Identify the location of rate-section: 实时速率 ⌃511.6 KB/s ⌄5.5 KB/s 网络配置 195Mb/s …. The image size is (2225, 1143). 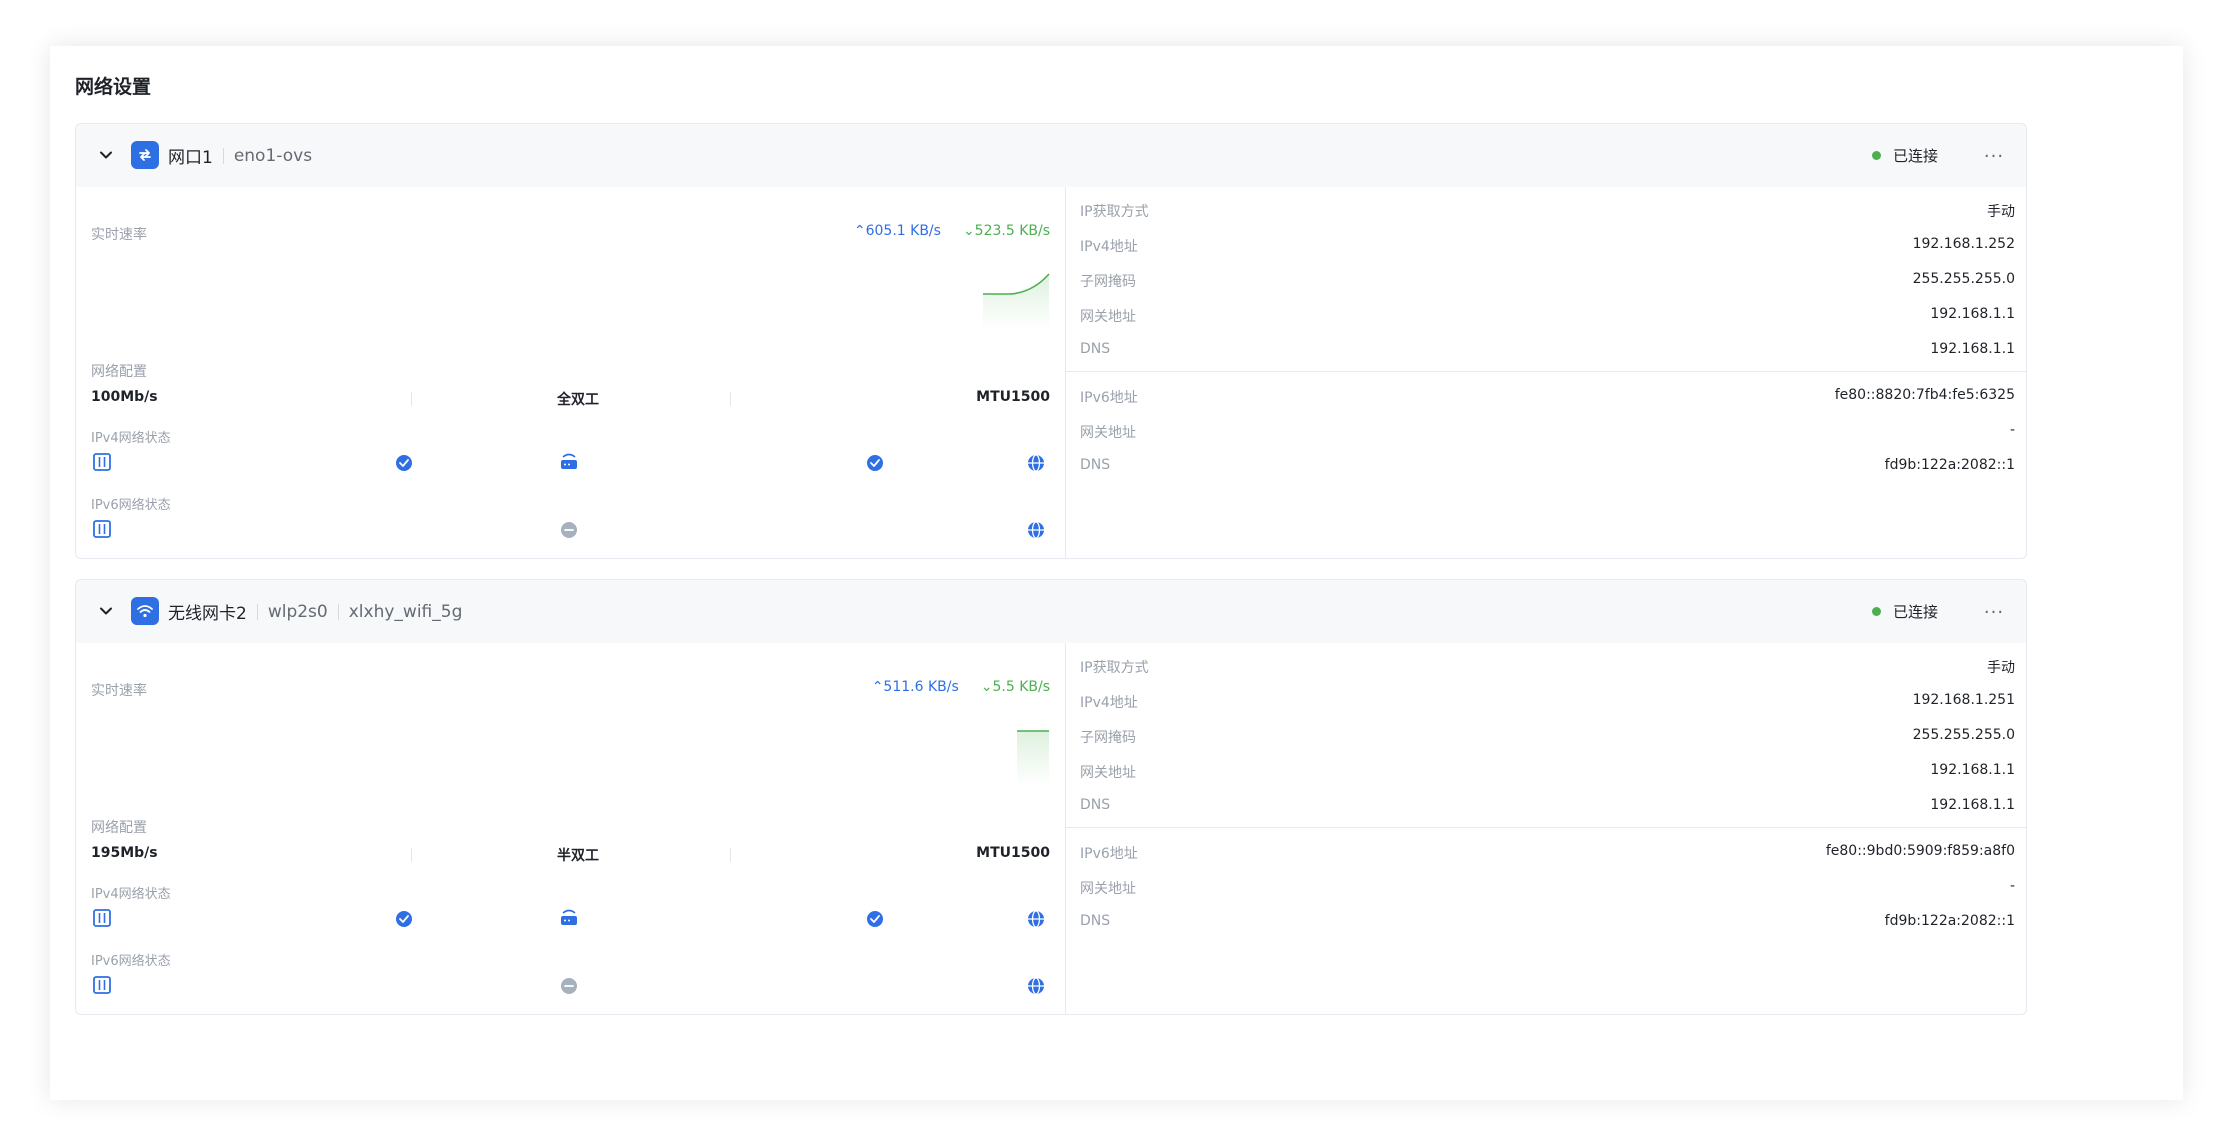
(570, 828).